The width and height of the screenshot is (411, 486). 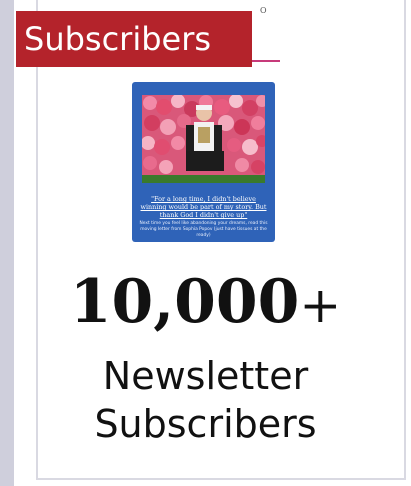 What do you see at coordinates (265, 61) in the screenshot?
I see `masthead-accent-rule` at bounding box center [265, 61].